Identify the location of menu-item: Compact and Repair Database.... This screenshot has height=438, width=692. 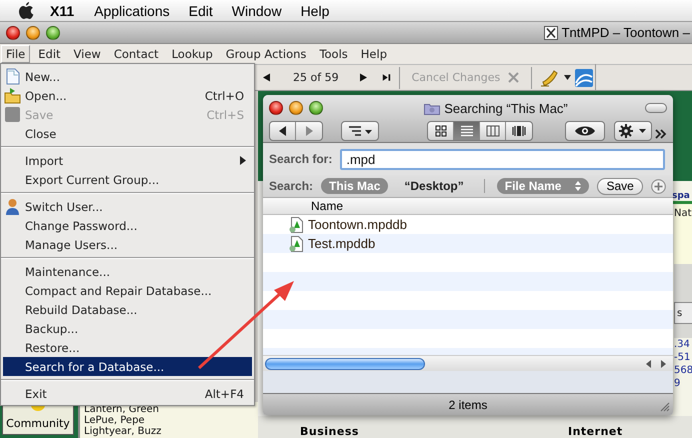
(127, 290).